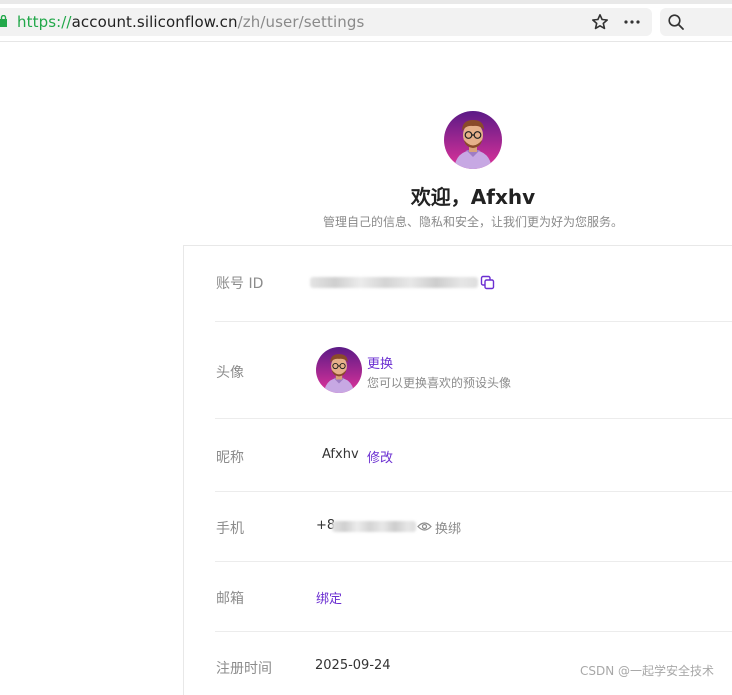 This screenshot has height=695, width=732. What do you see at coordinates (600, 22) in the screenshot?
I see `star-icon` at bounding box center [600, 22].